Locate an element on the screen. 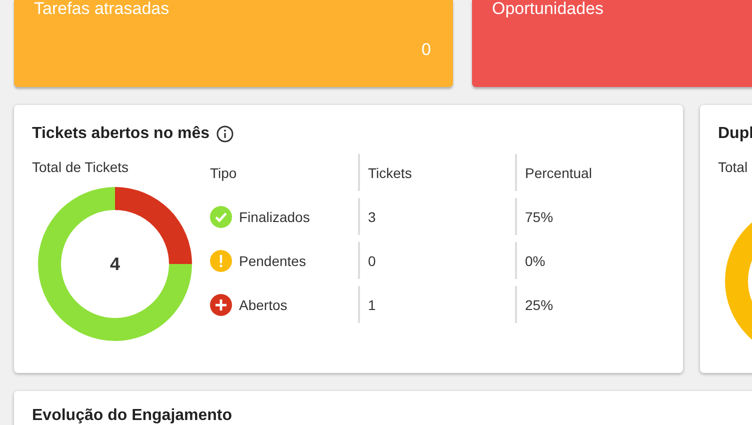  donut-total: 4 is located at coordinates (114, 264).